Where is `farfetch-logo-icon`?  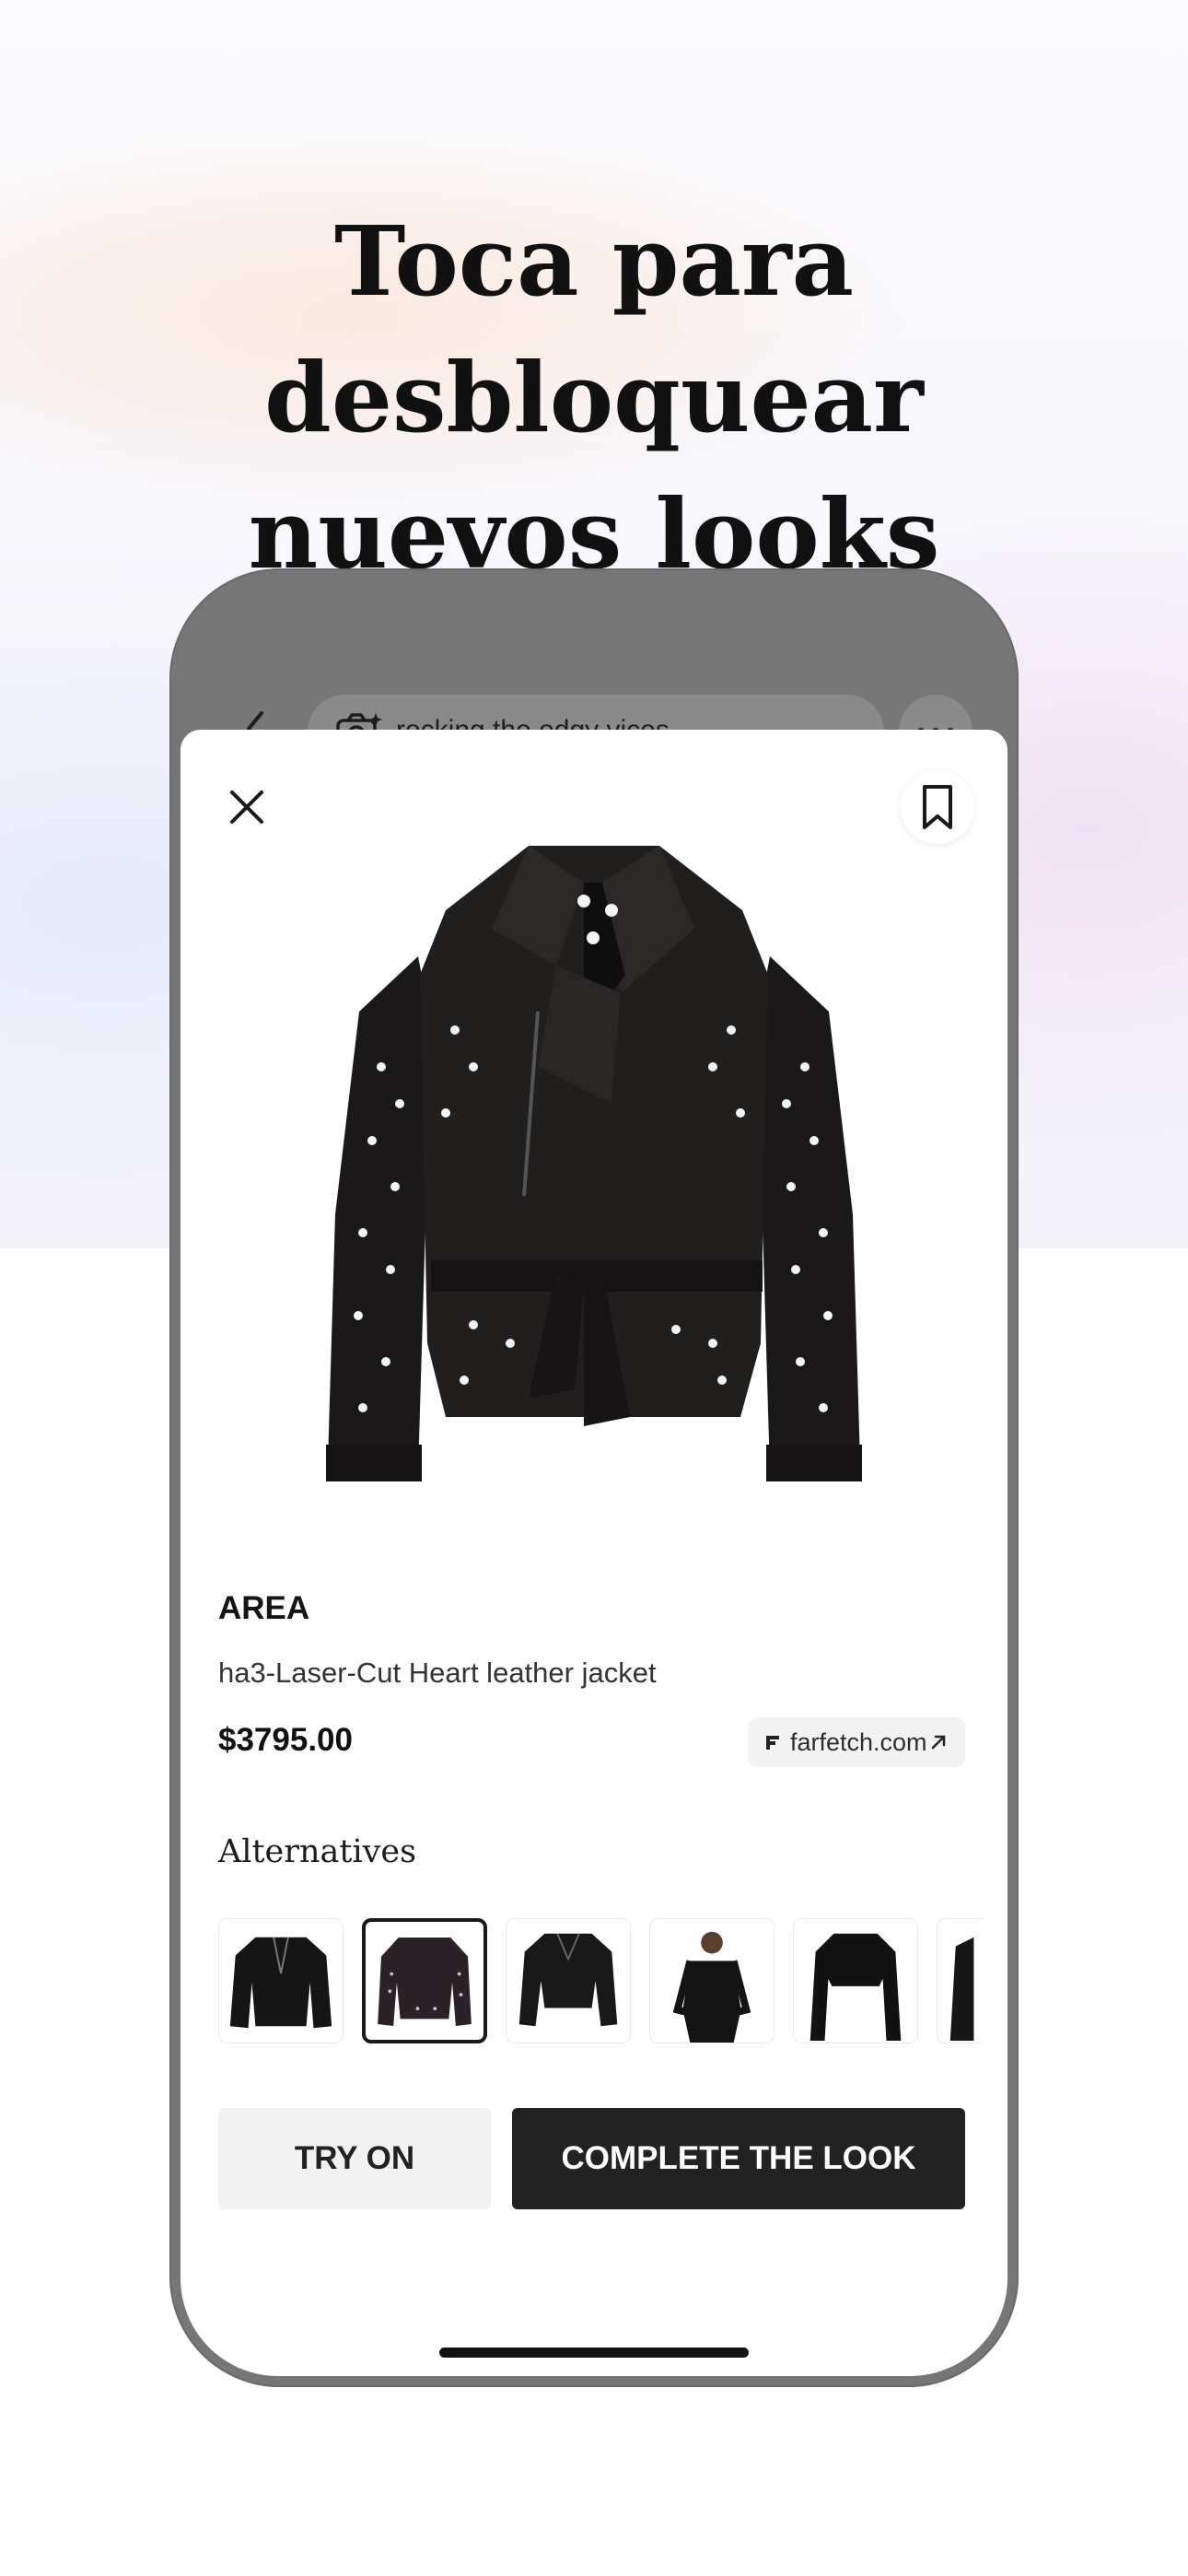
farfetch-logo-icon is located at coordinates (772, 1743).